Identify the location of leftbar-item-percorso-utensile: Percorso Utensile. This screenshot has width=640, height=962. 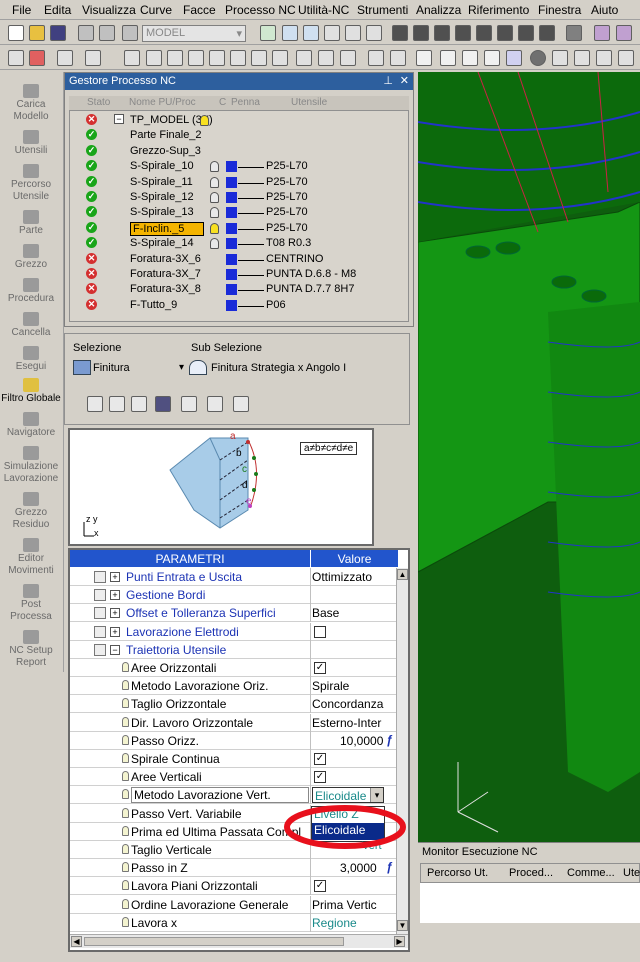
(31, 183).